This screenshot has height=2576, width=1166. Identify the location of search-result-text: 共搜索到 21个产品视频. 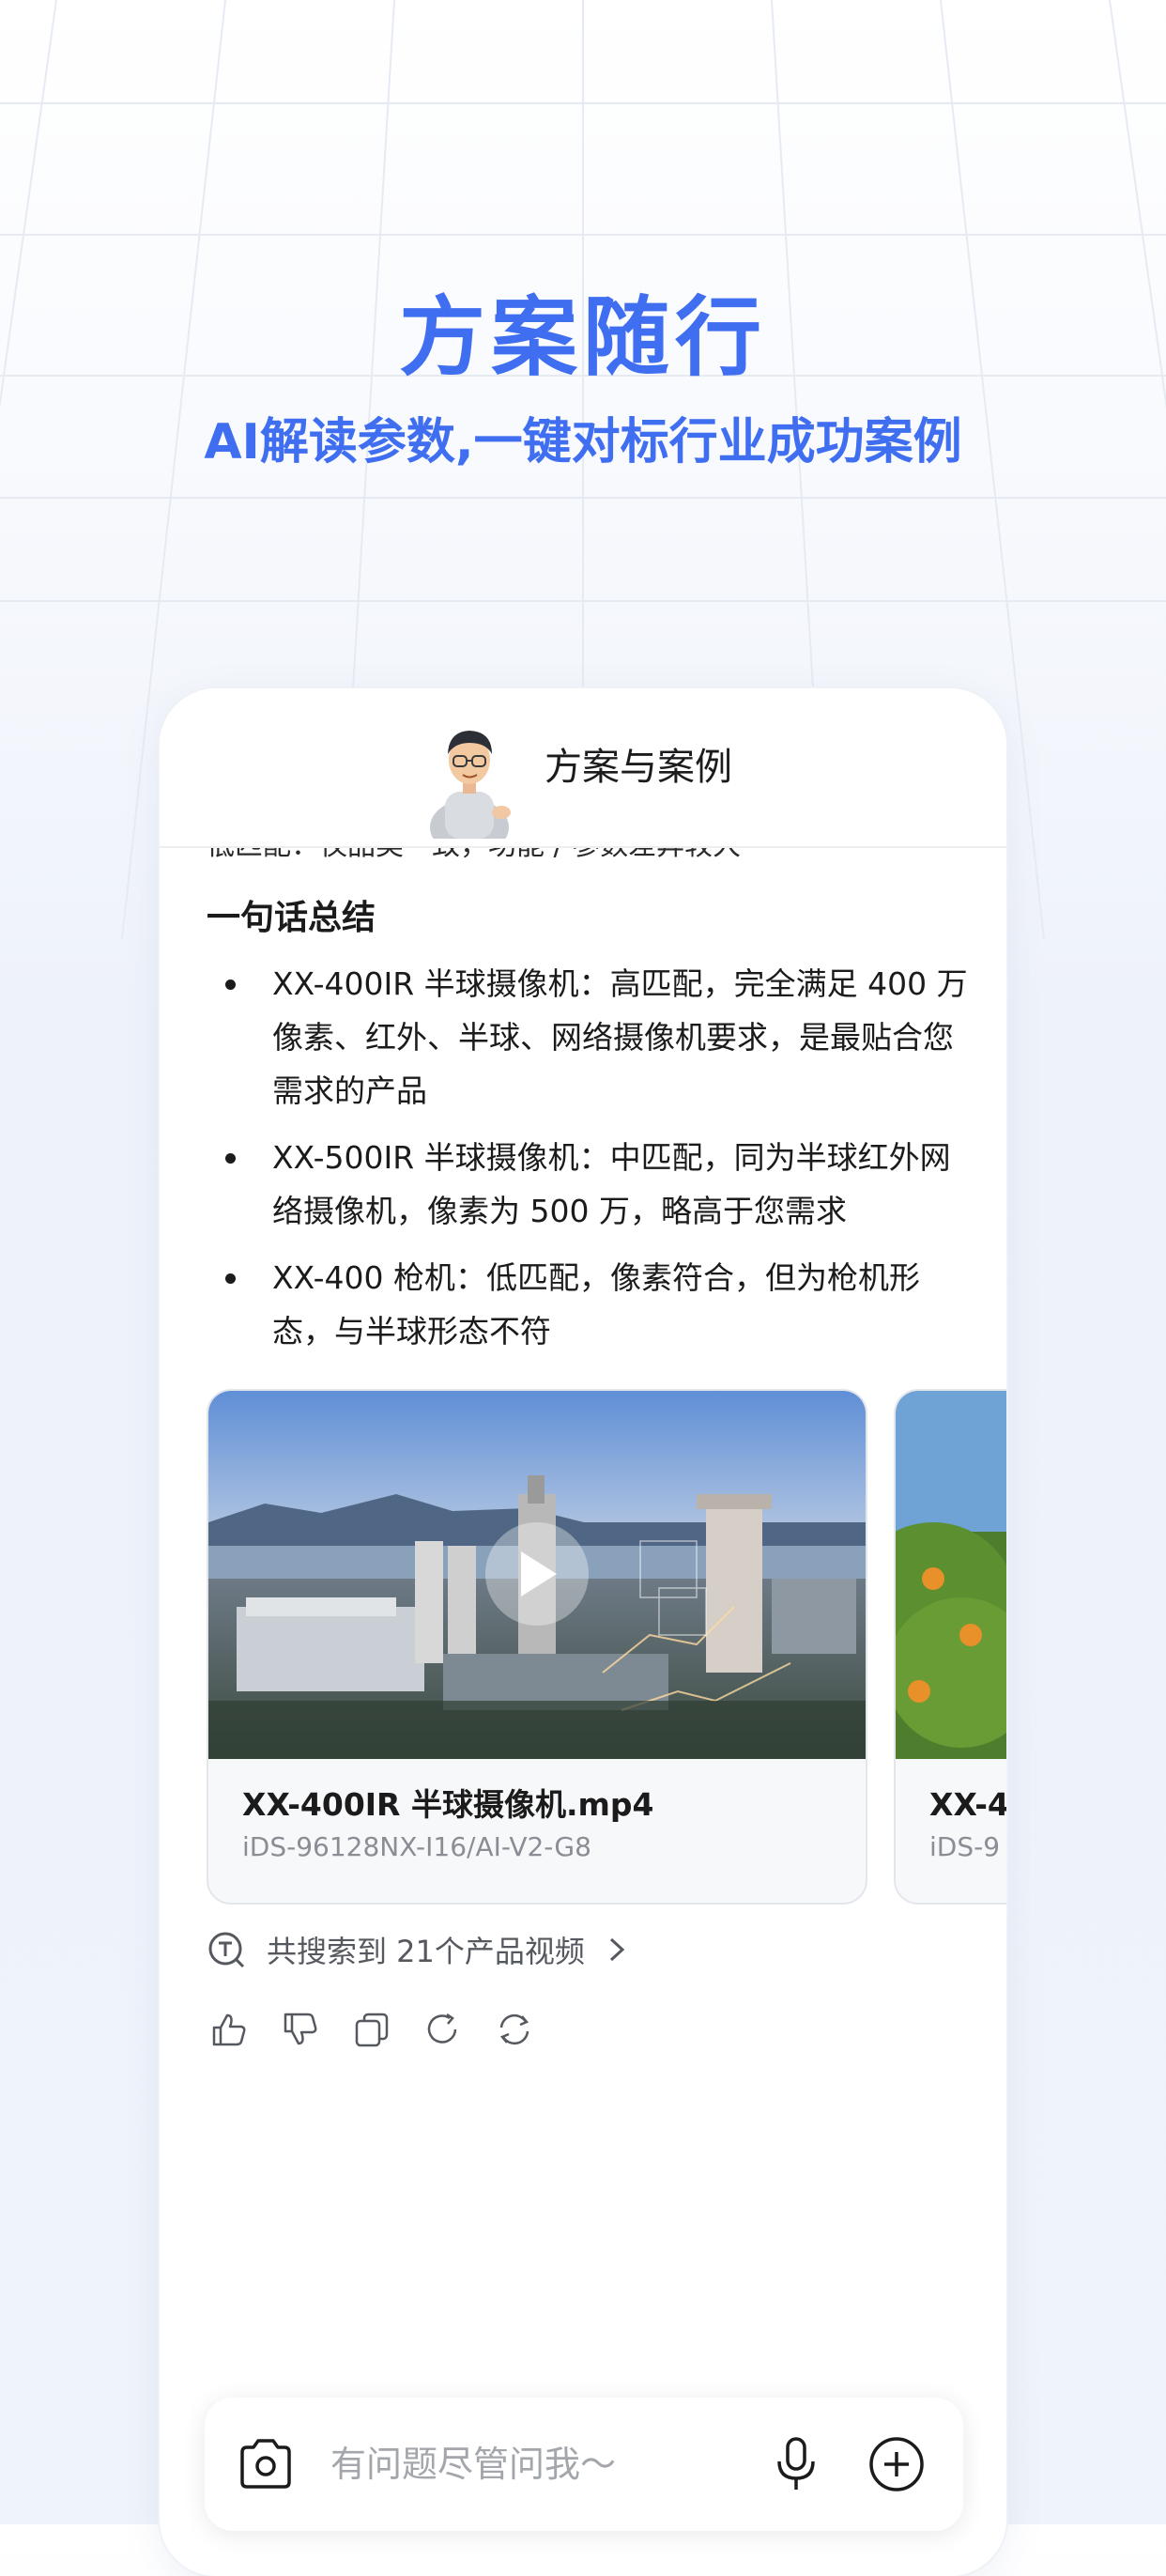
(426, 1951).